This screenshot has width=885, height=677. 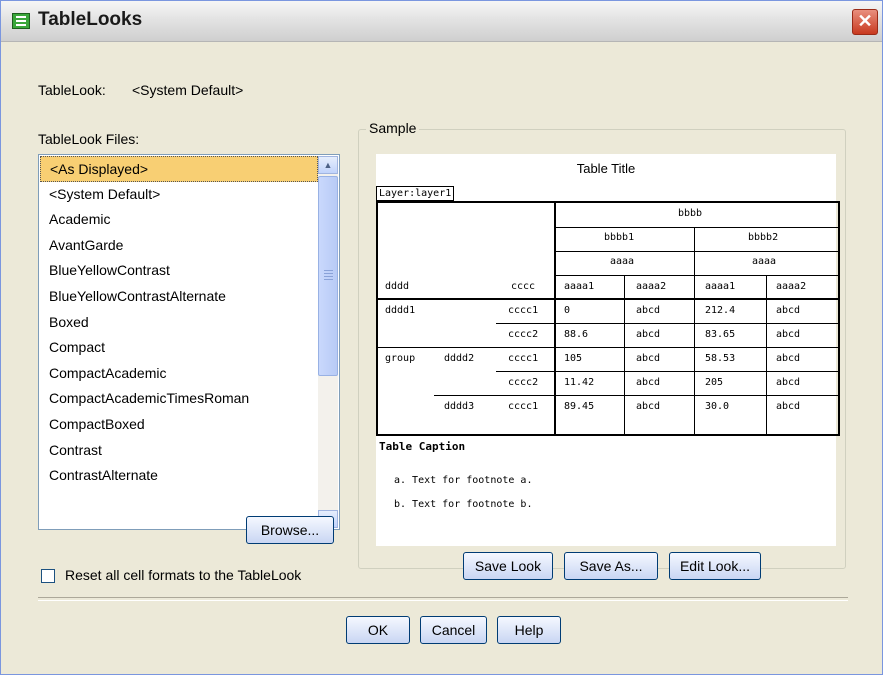 I want to click on row-dddd-label: dddd2, so click(x=459, y=358).